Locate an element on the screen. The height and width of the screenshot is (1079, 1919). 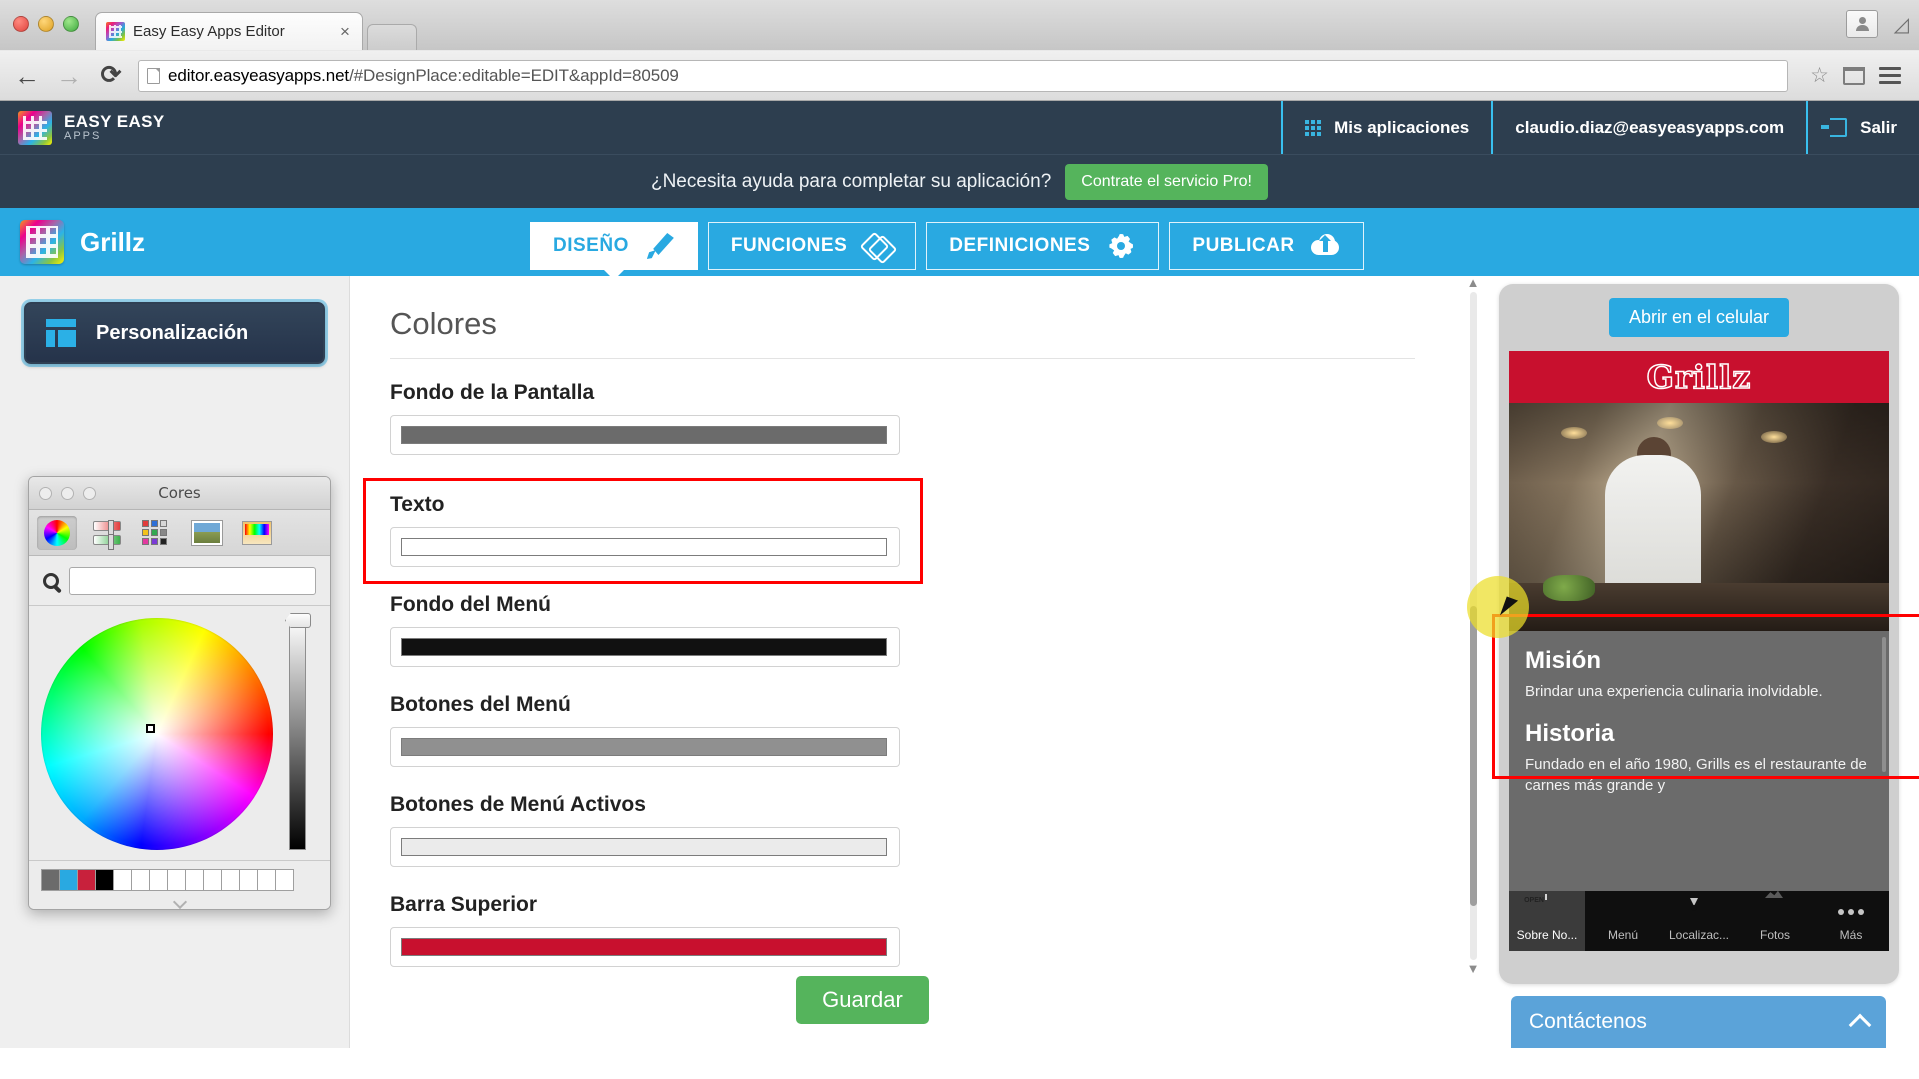
brightness-slider-knob is located at coordinates (298, 620).